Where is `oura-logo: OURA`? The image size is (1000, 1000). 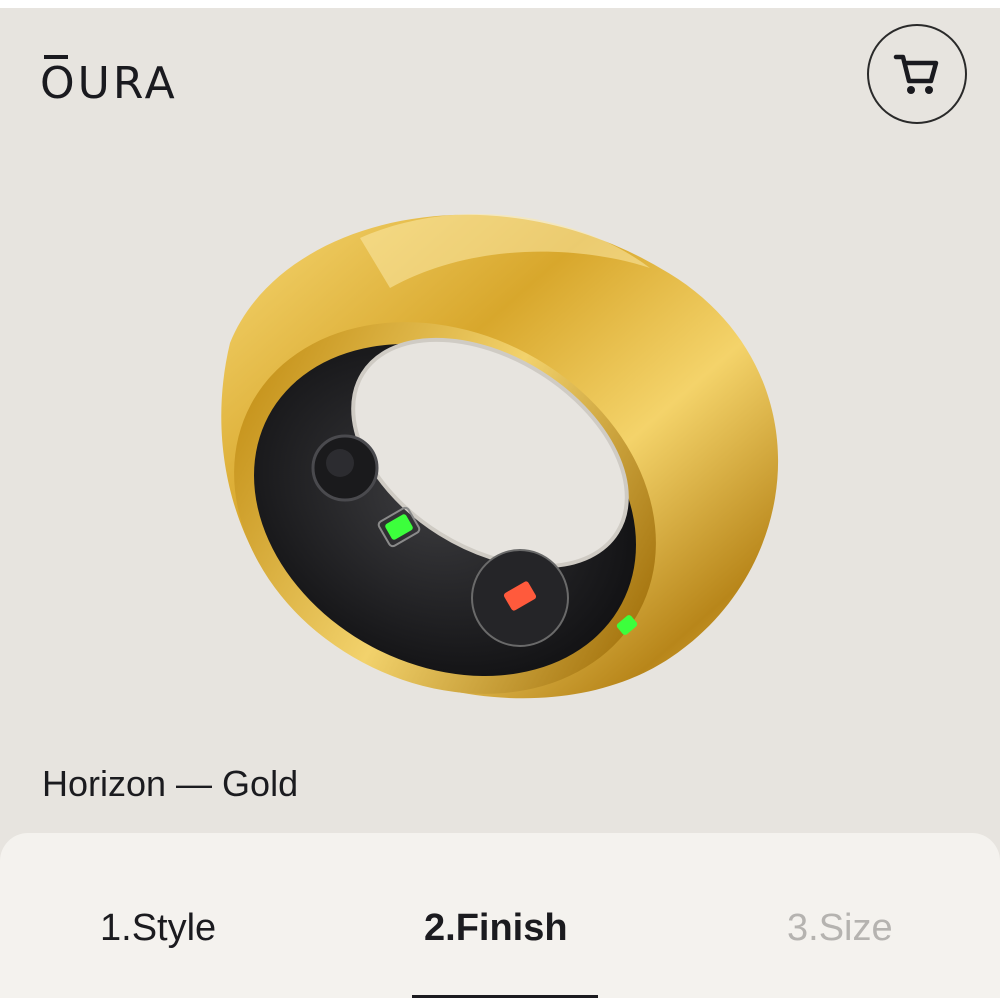
oura-logo: OURA is located at coordinates (109, 84).